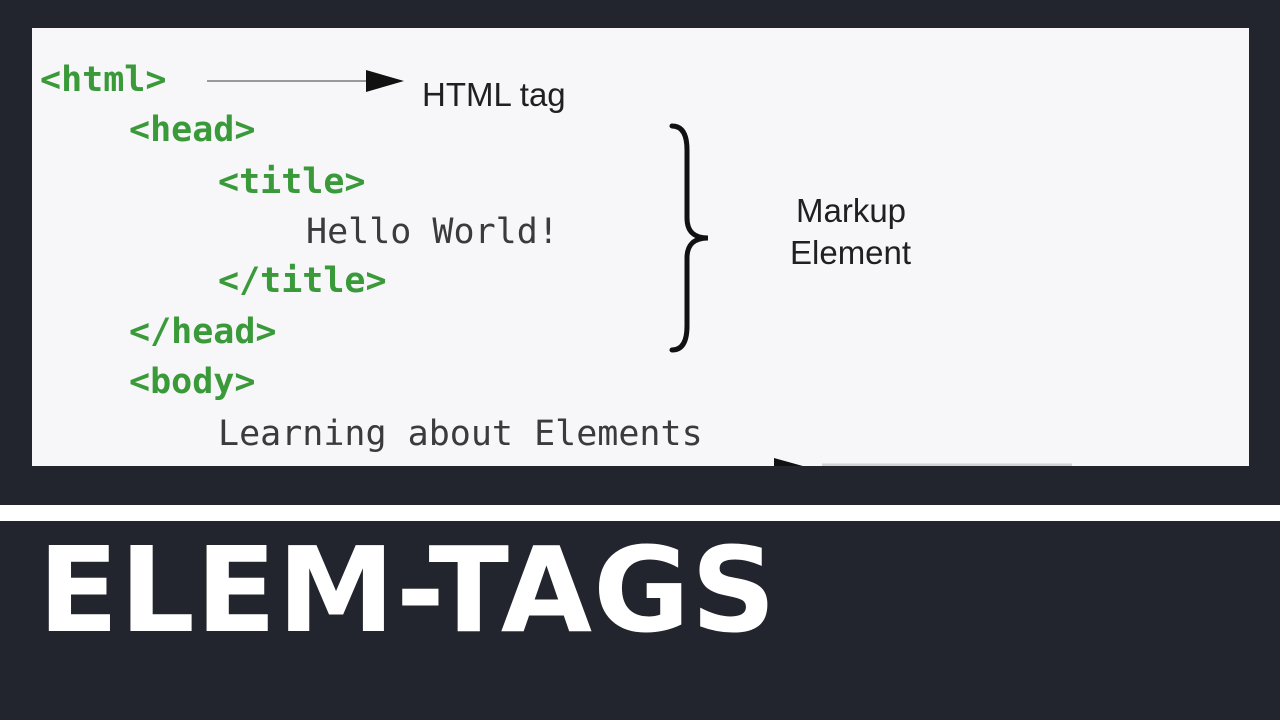  What do you see at coordinates (407, 590) in the screenshot?
I see `banner-title: ELEM-TAGS` at bounding box center [407, 590].